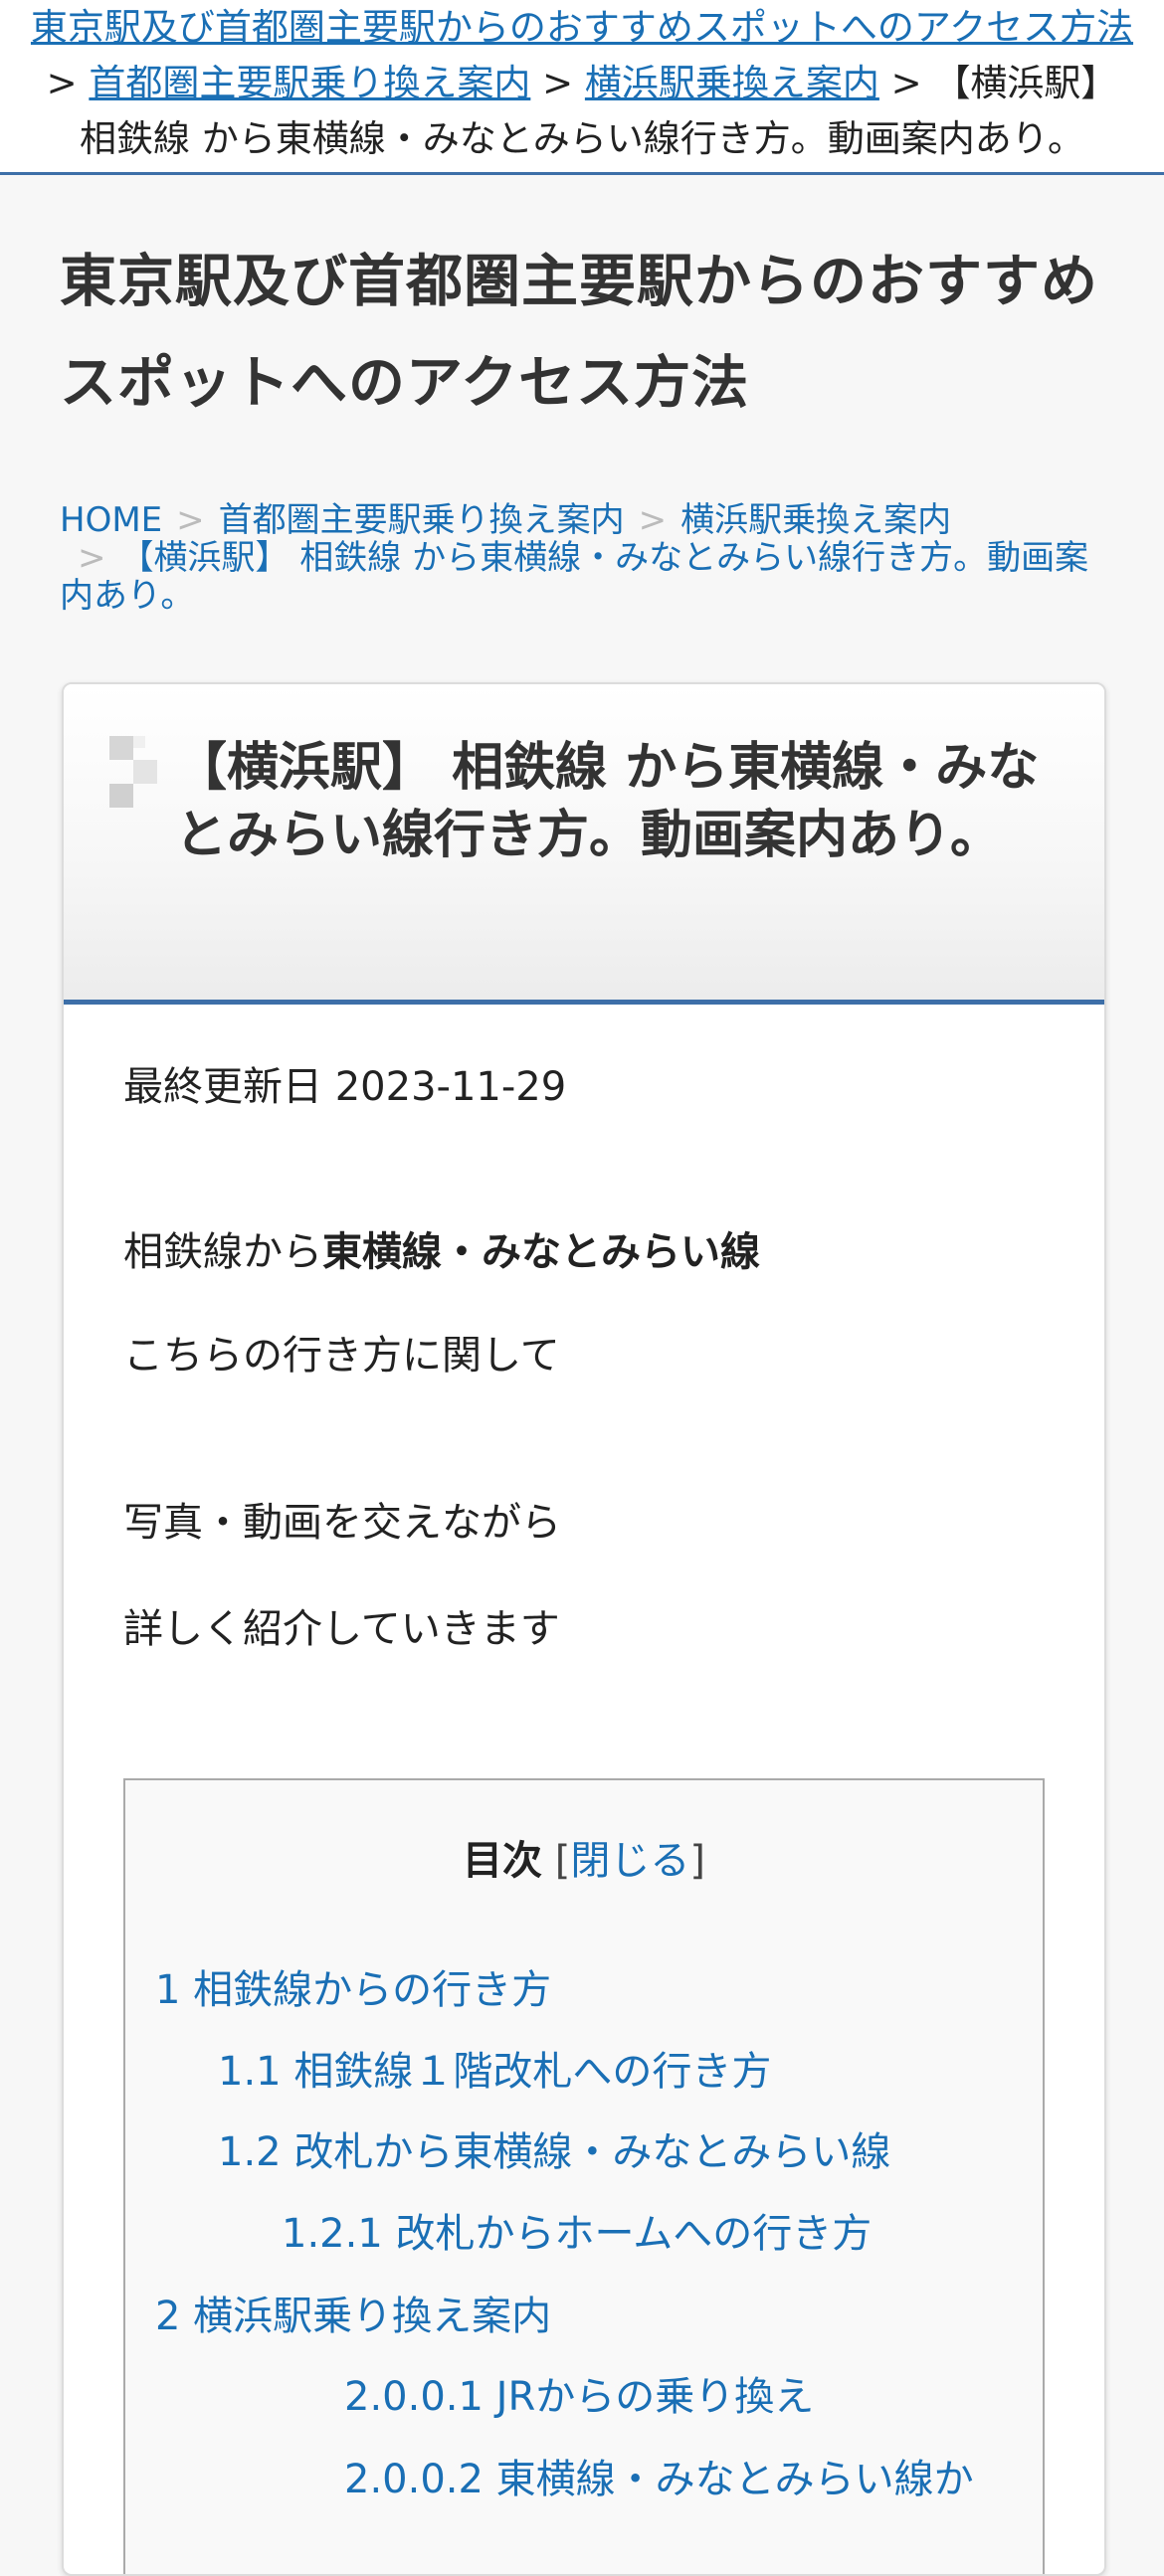 Image resolution: width=1164 pixels, height=2576 pixels. I want to click on top-crumb-current-prefix: 【横浜駅】, so click(1025, 83).